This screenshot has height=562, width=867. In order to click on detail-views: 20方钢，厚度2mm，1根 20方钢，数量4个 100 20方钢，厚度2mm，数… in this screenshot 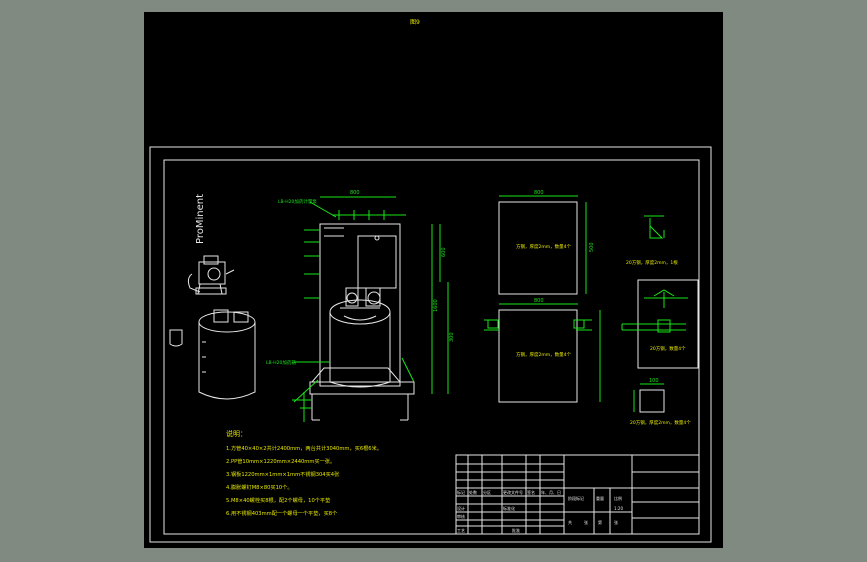, I will do `click(660, 320)`.